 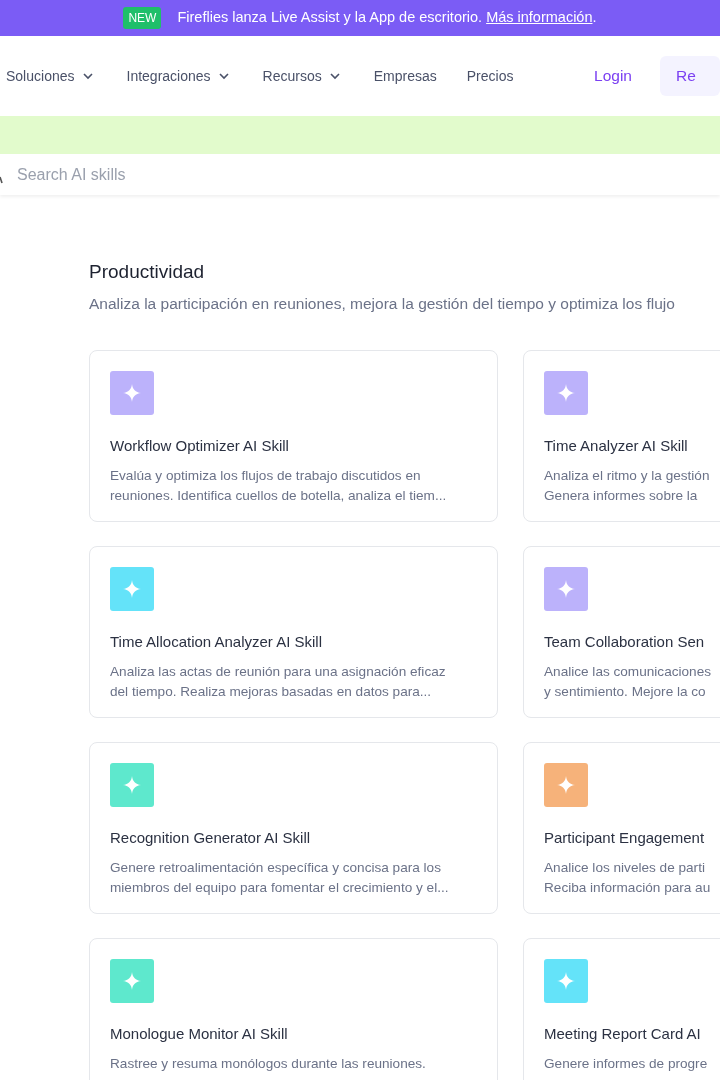 I want to click on skill-title: Team Collaboration Sen, so click(x=625, y=642).